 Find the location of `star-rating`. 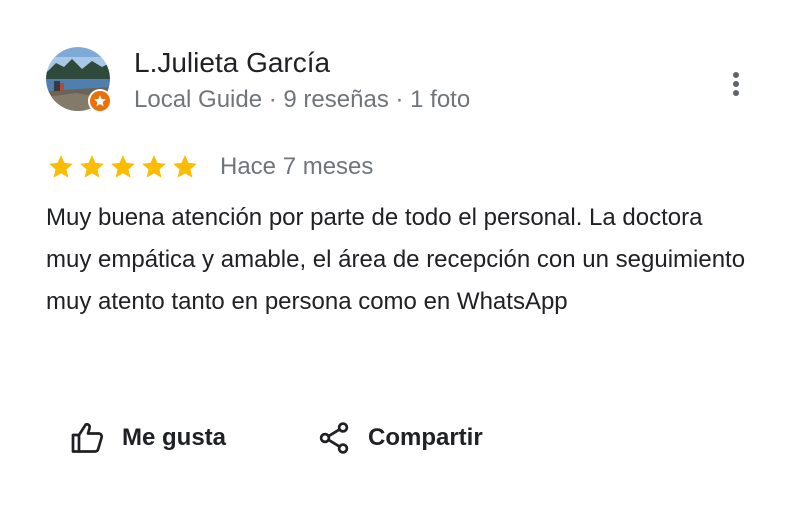

star-rating is located at coordinates (123, 167).